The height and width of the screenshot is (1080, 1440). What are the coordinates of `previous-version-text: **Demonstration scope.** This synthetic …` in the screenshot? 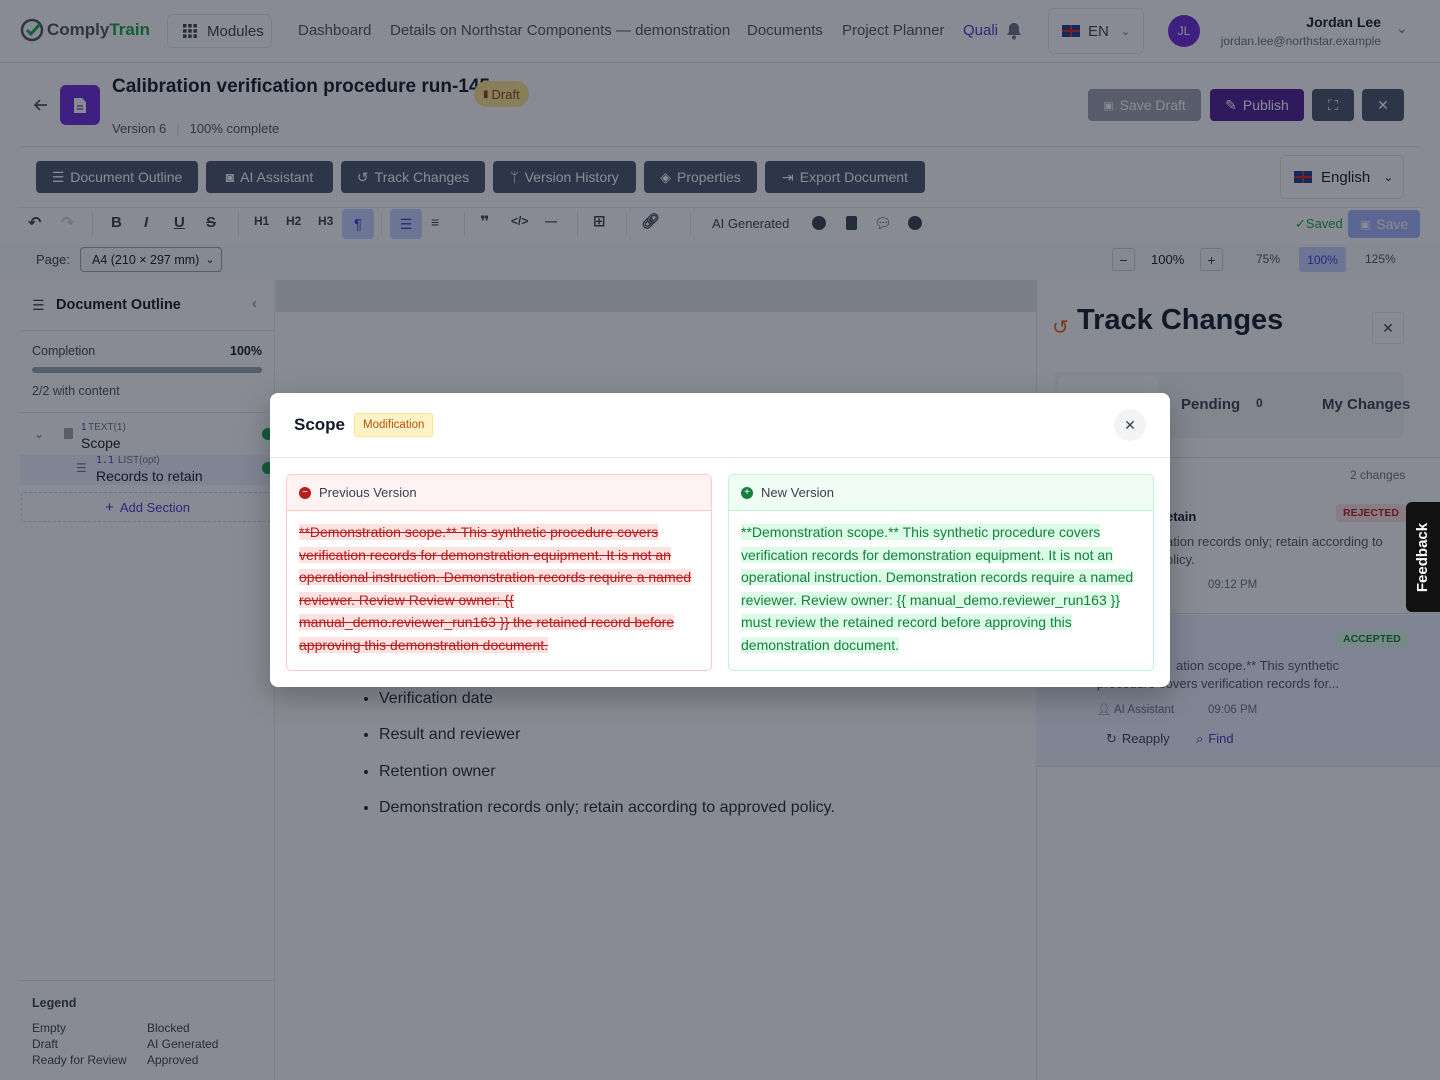 It's located at (495, 588).